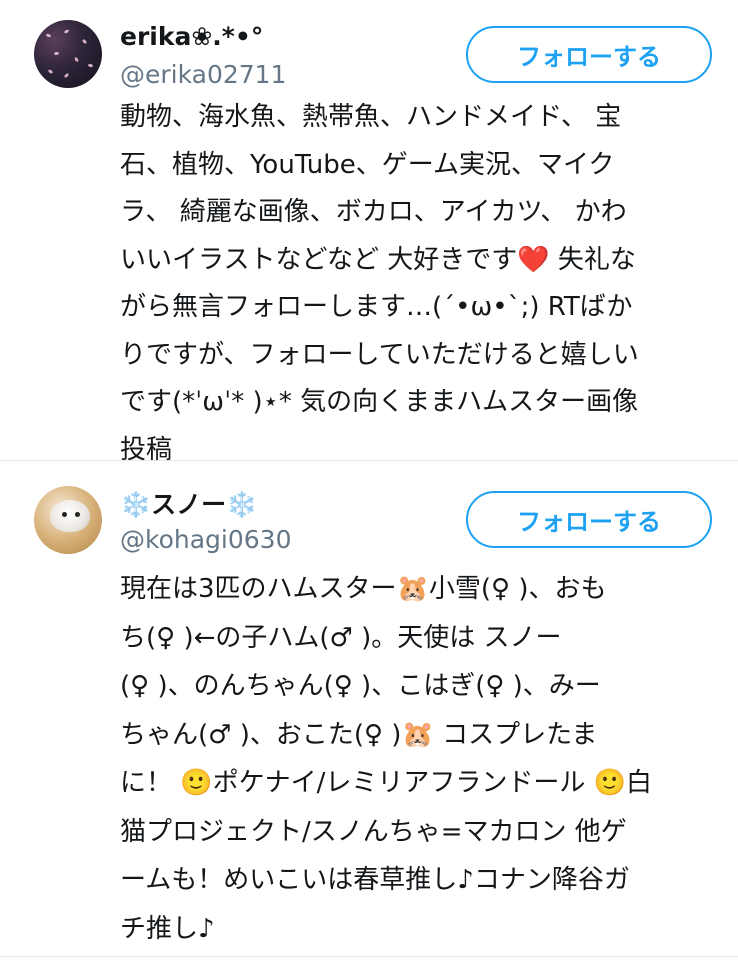  Describe the element at coordinates (188, 503) in the screenshot. I see `display-name: ❄️スノー❄️` at that location.